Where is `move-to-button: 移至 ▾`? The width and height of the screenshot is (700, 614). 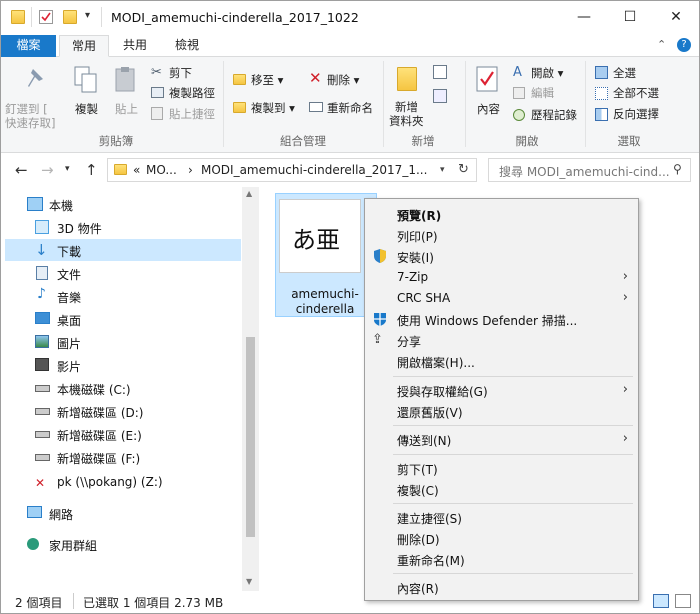
move-to-button: 移至 ▾ is located at coordinates (267, 80).